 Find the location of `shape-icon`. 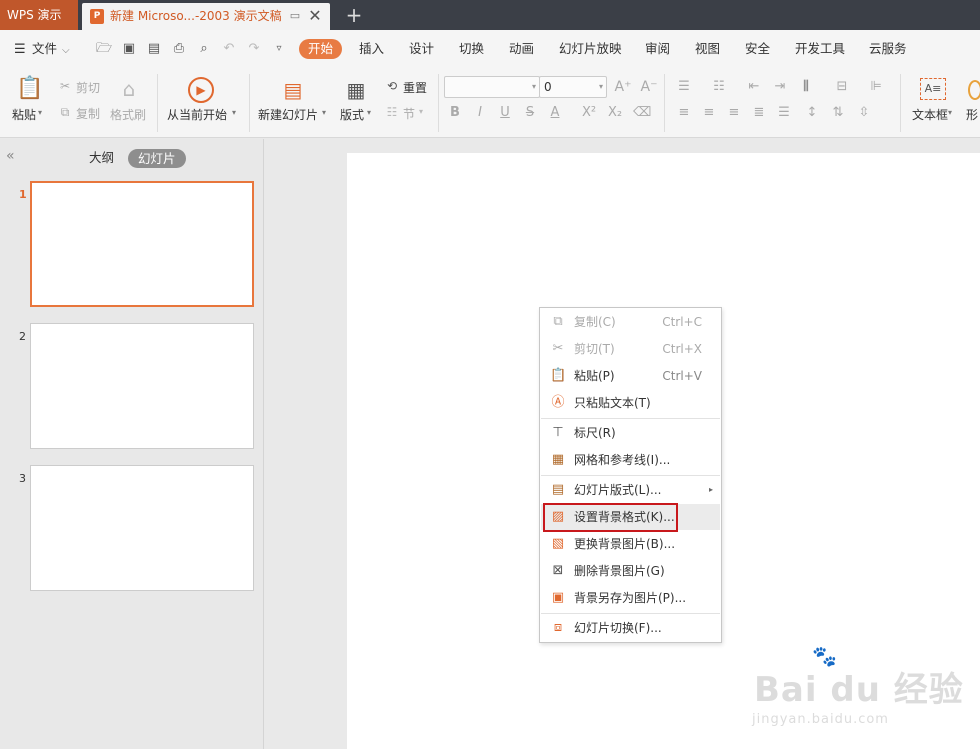

shape-icon is located at coordinates (974, 90).